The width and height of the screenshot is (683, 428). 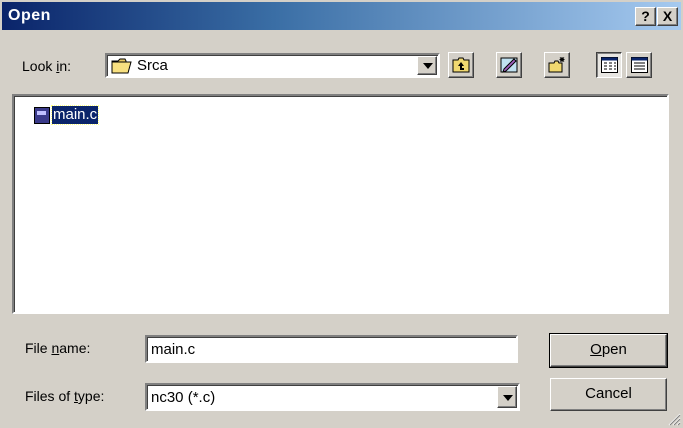 What do you see at coordinates (58, 348) in the screenshot?
I see `file-name-label: File name:` at bounding box center [58, 348].